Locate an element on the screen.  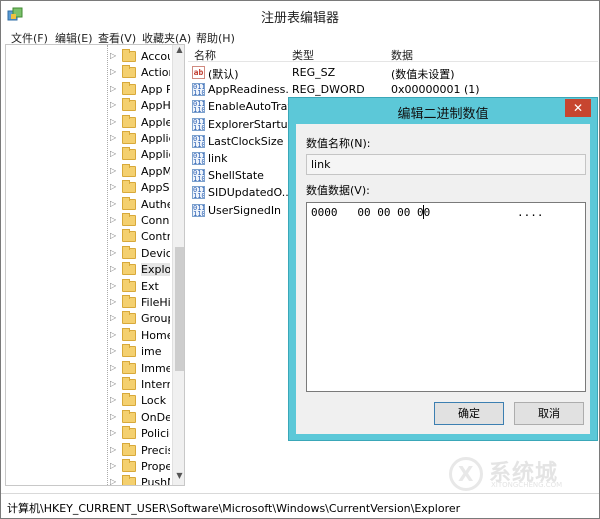
value-type: REG_DWORD is located at coordinates (328, 90).